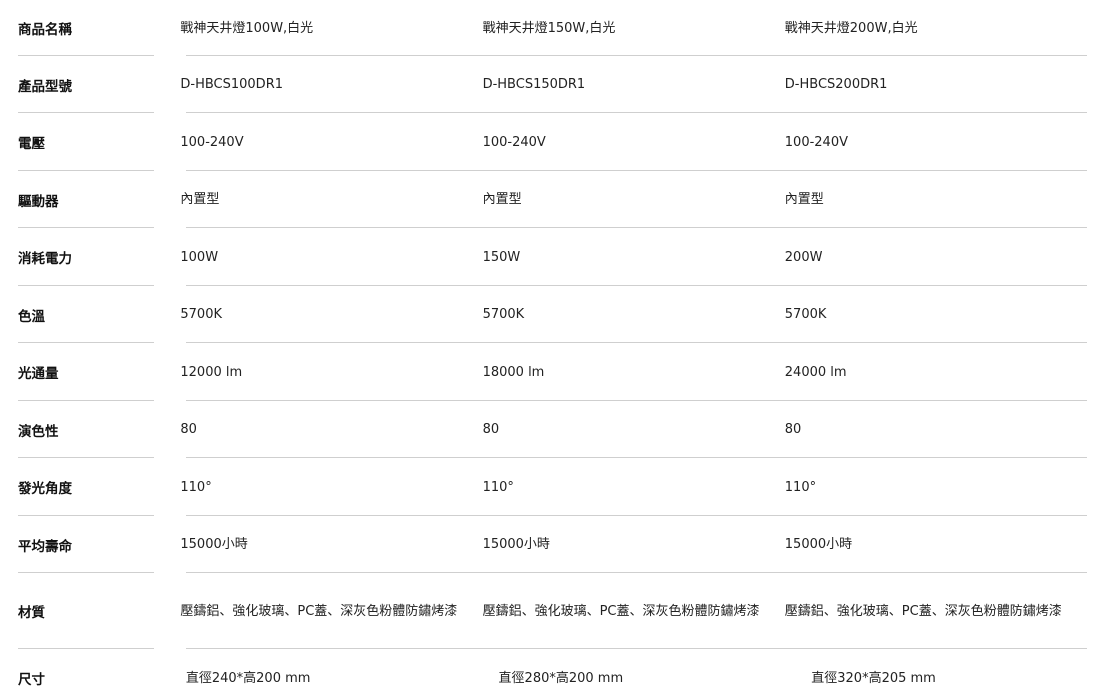  Describe the element at coordinates (248, 678) in the screenshot. I see `cell-value: 直徑240*高200 mm` at that location.